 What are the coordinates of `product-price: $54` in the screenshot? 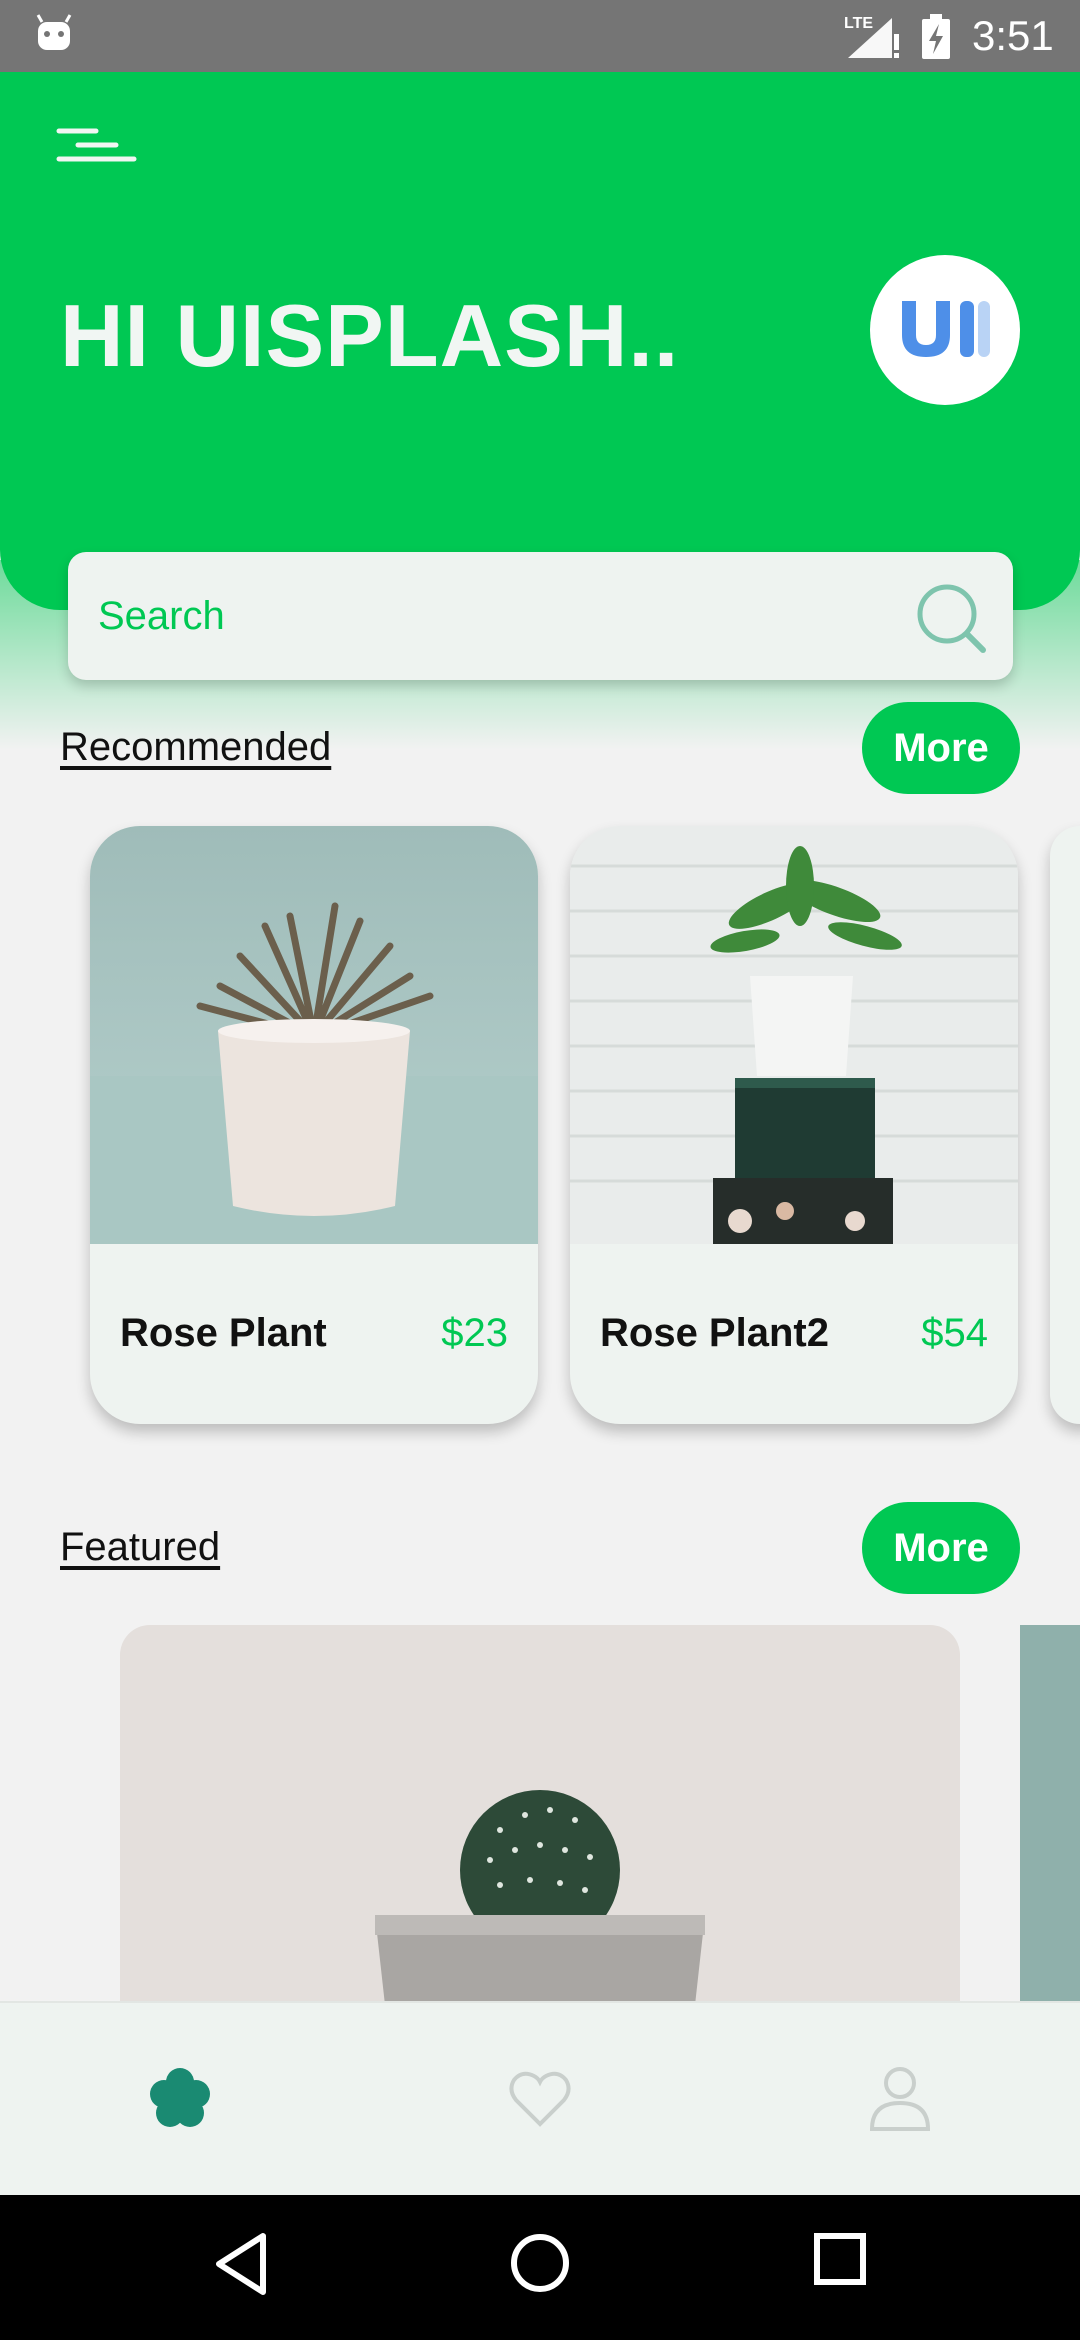 It's located at (954, 1333).